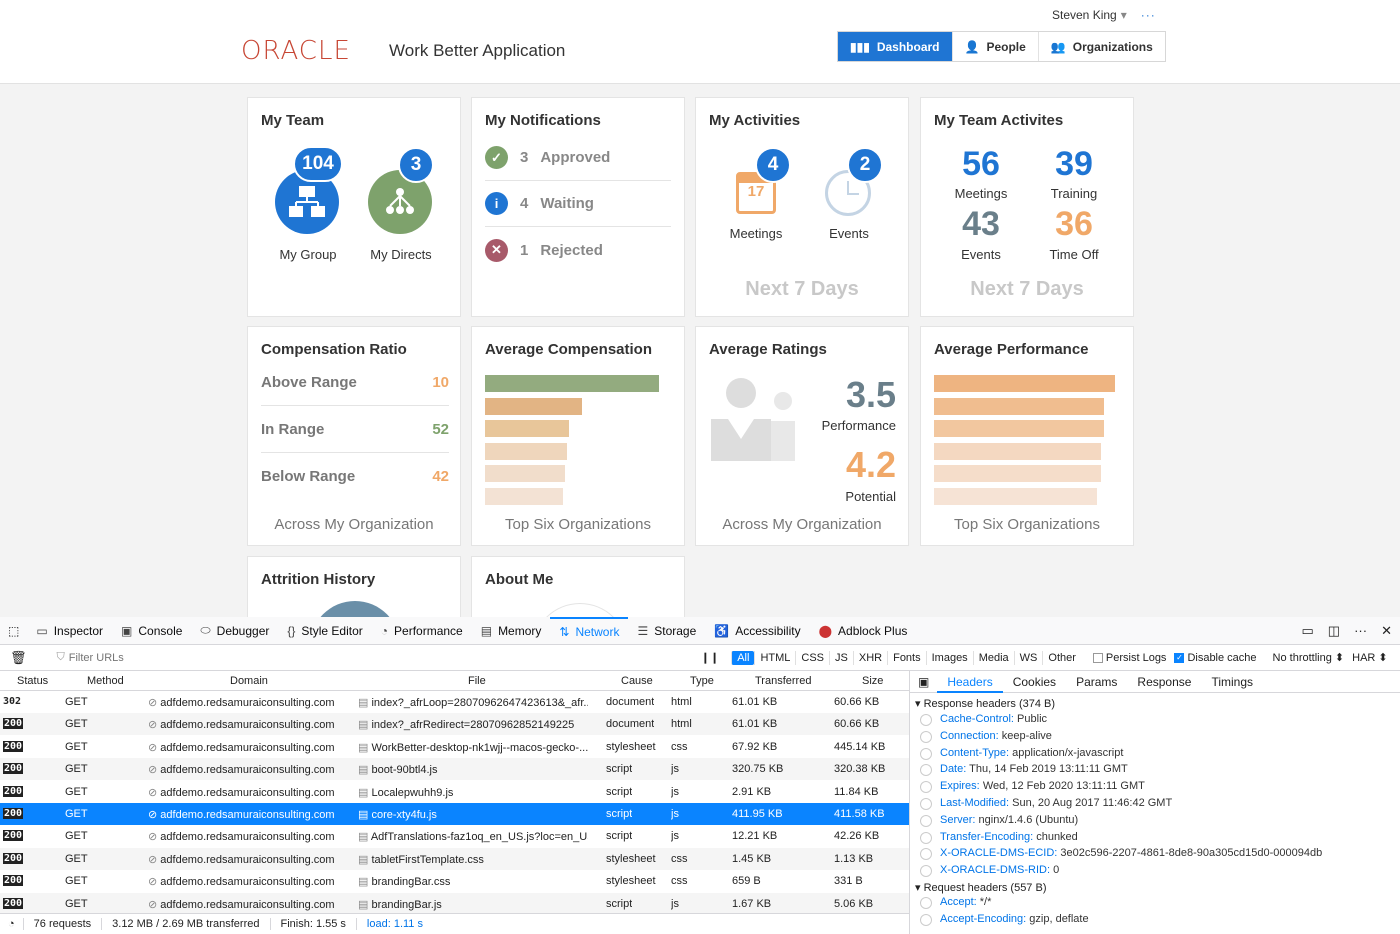  What do you see at coordinates (1308, 631) in the screenshot?
I see `responsive-icon: ▭` at bounding box center [1308, 631].